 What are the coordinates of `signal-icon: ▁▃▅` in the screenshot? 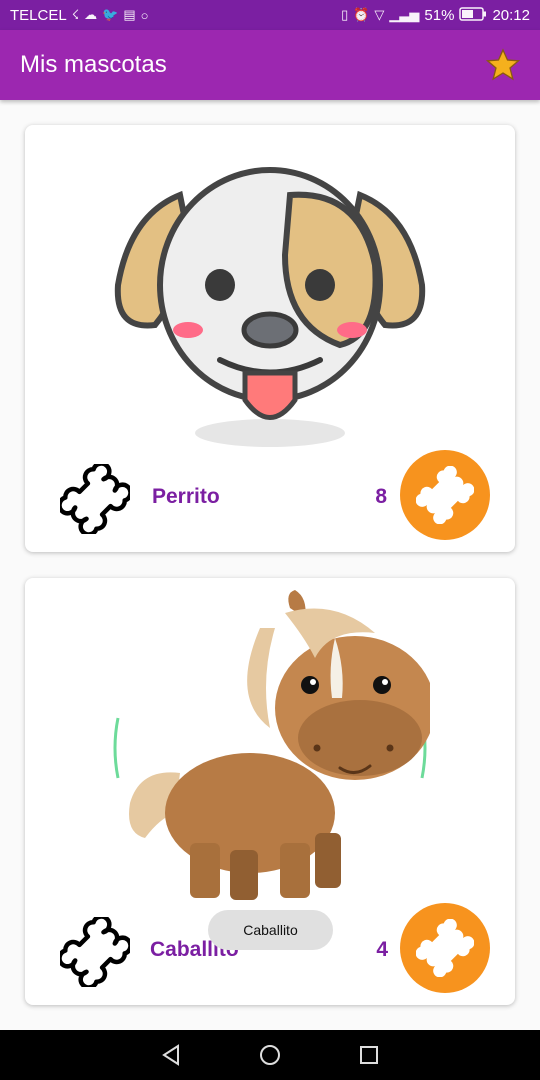 It's located at (404, 14).